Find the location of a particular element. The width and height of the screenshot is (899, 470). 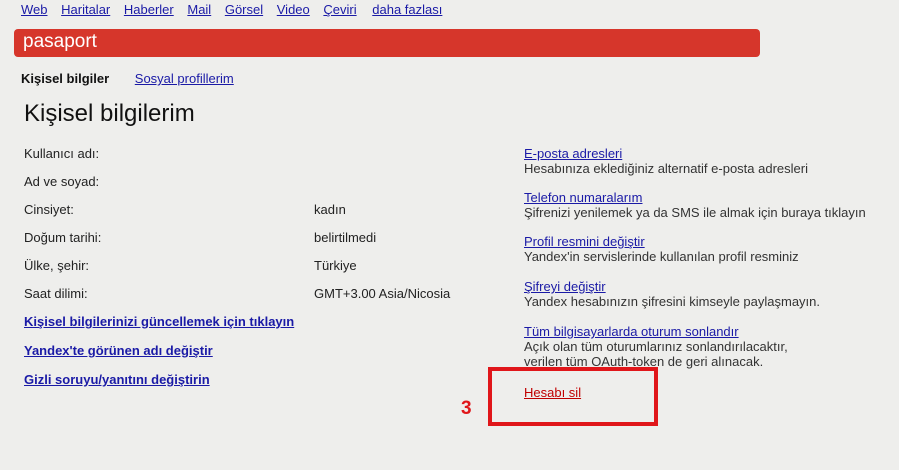

page-title: Kişisel bilgilerim is located at coordinates (109, 113).